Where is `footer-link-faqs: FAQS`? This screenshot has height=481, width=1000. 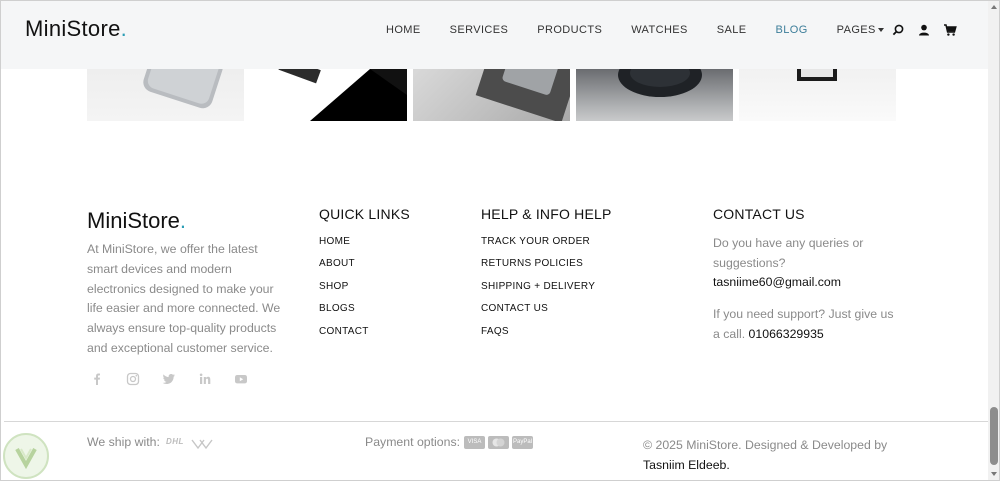
footer-link-faqs: FAQS is located at coordinates (538, 337).